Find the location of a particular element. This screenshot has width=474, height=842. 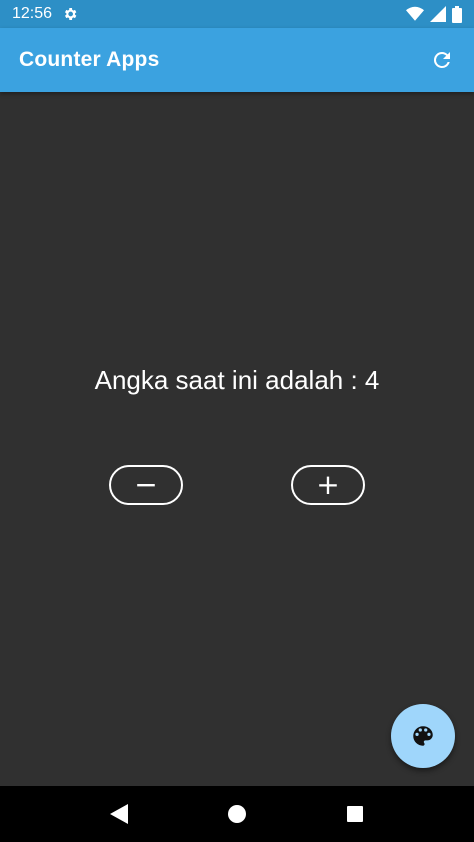

palette-icon is located at coordinates (423, 736).